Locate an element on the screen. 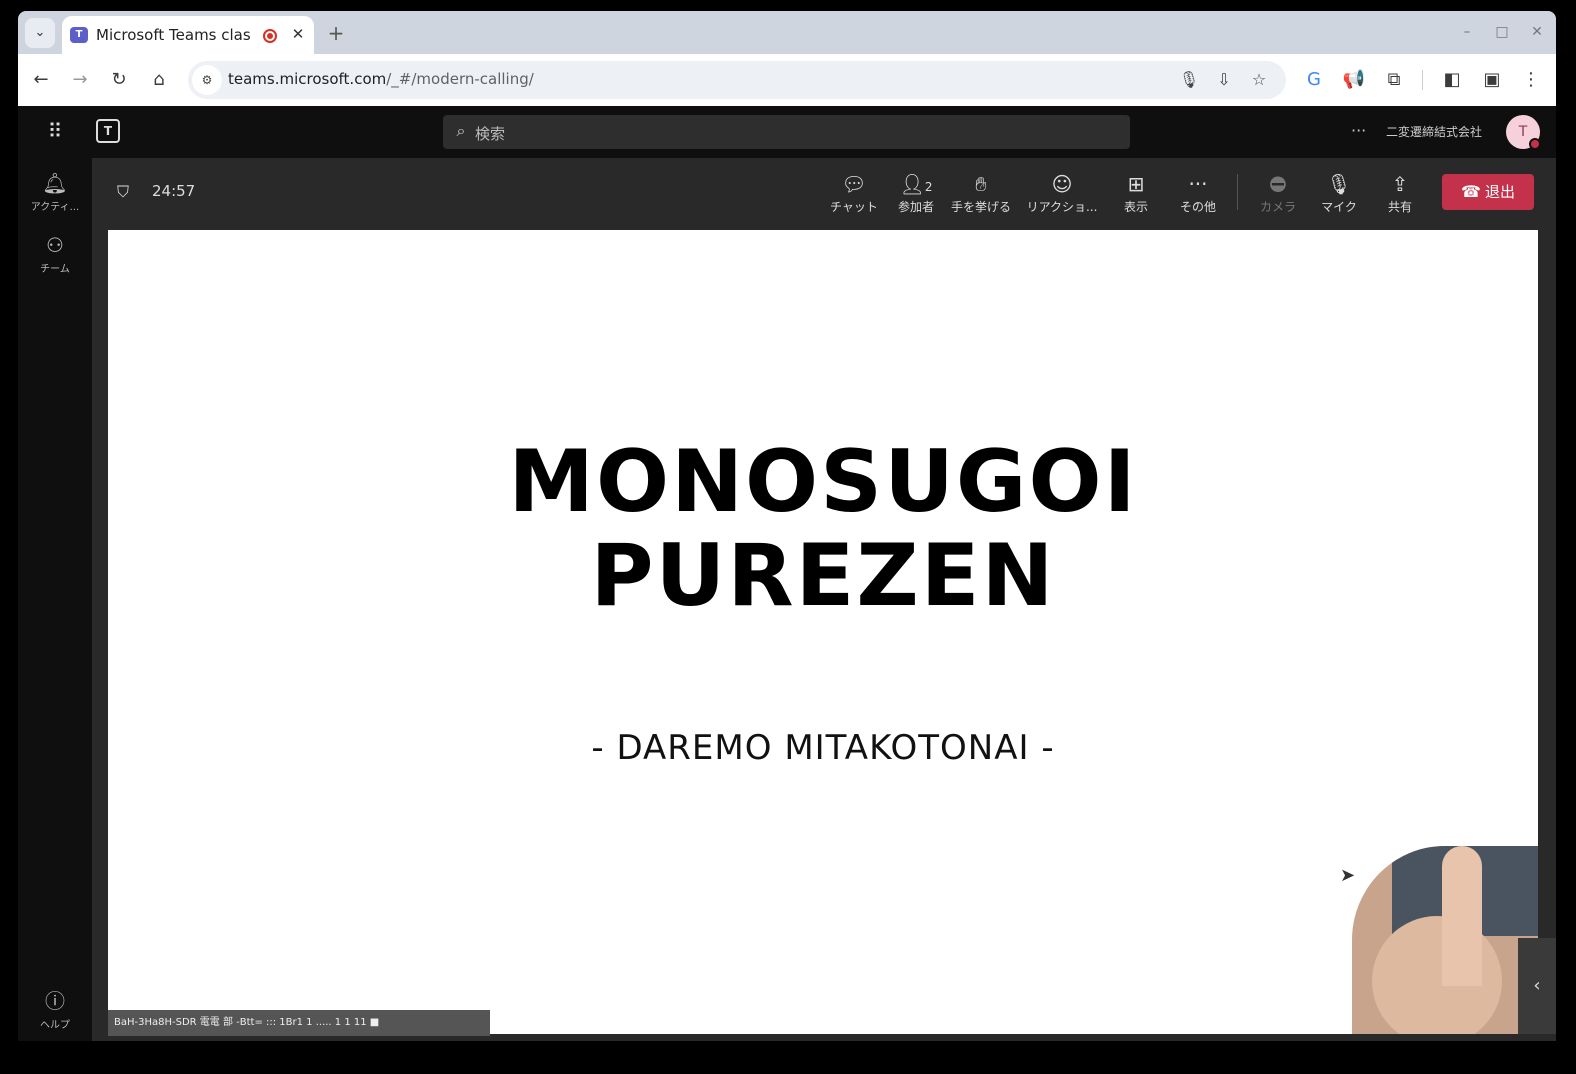  install-app-icon: ⇩ is located at coordinates (1224, 80).